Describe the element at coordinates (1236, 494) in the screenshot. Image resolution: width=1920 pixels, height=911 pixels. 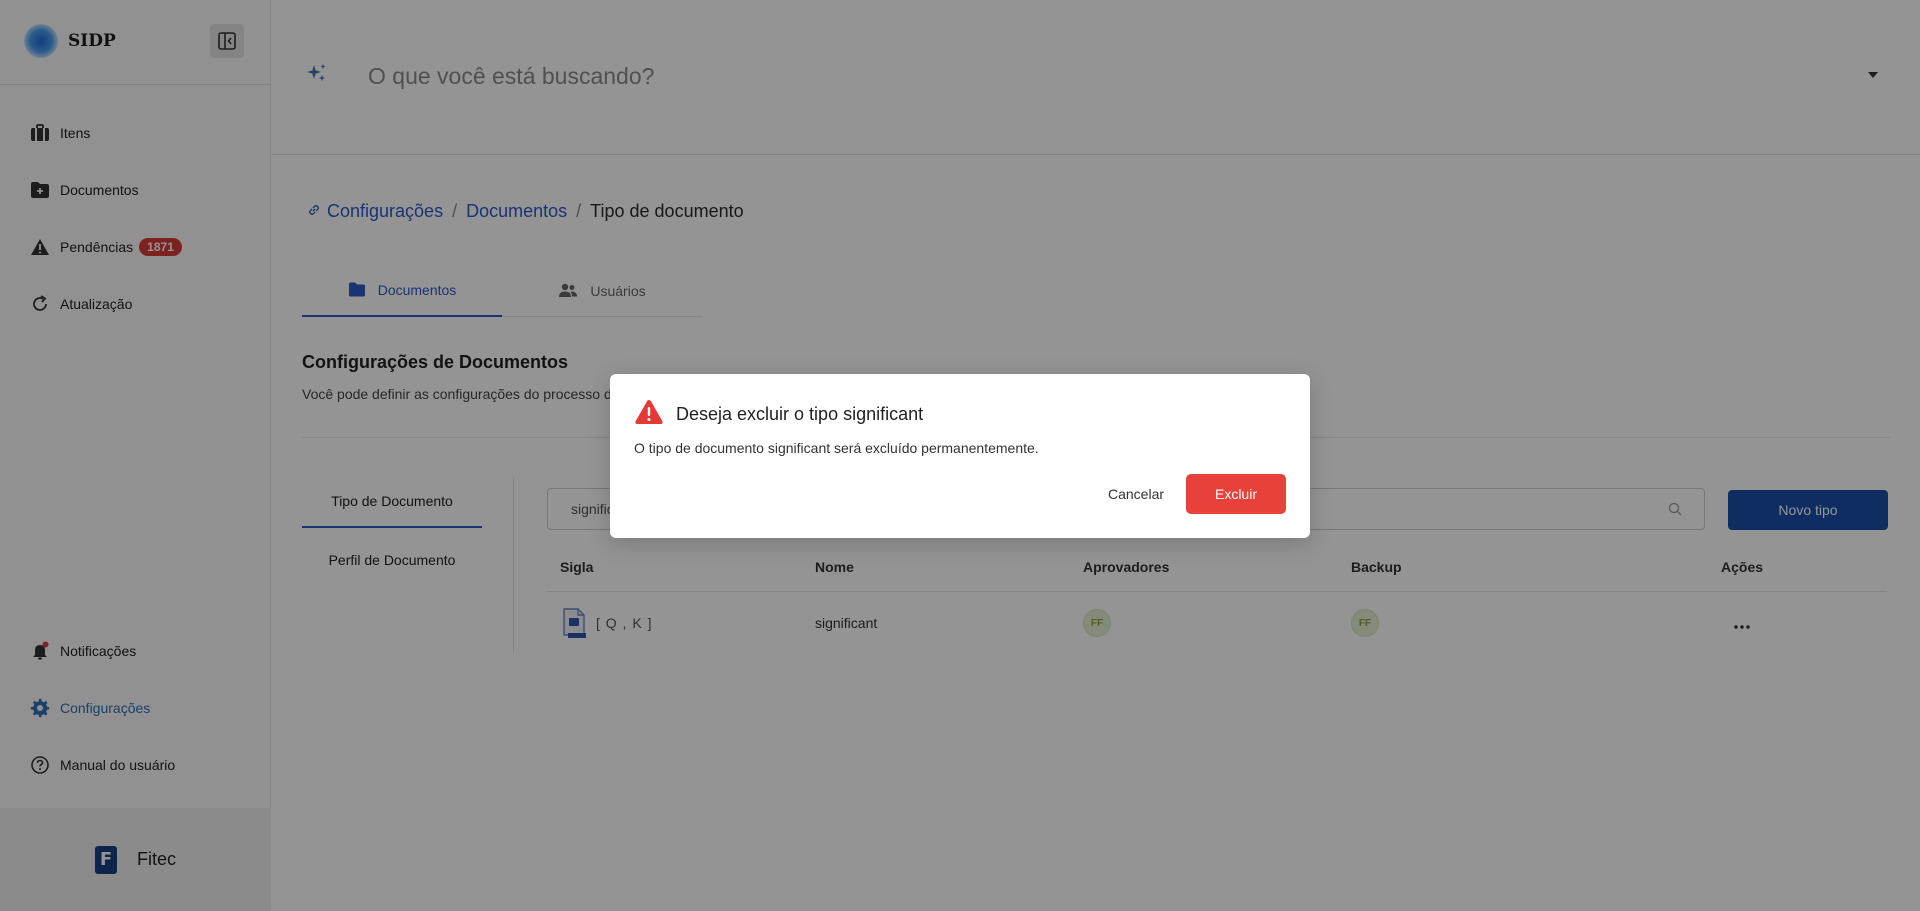
I see `delete-button: Excluir` at that location.